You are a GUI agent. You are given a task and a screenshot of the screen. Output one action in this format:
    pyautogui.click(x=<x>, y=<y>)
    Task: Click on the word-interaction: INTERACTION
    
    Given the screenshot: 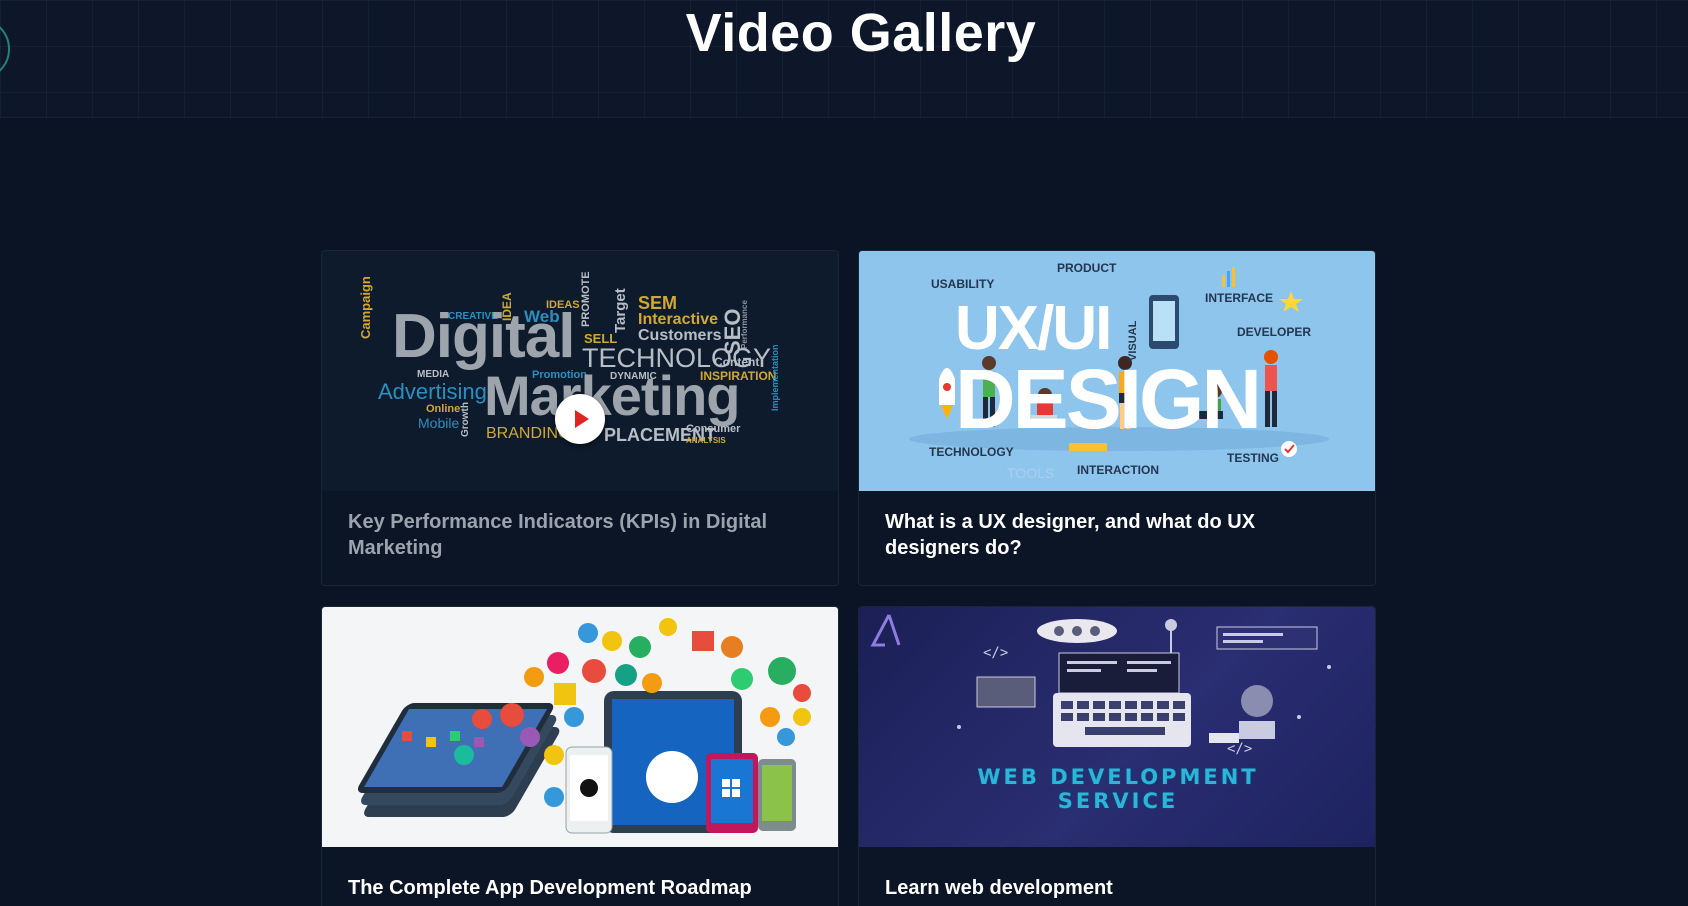 What is the action you would take?
    pyautogui.click(x=1118, y=470)
    